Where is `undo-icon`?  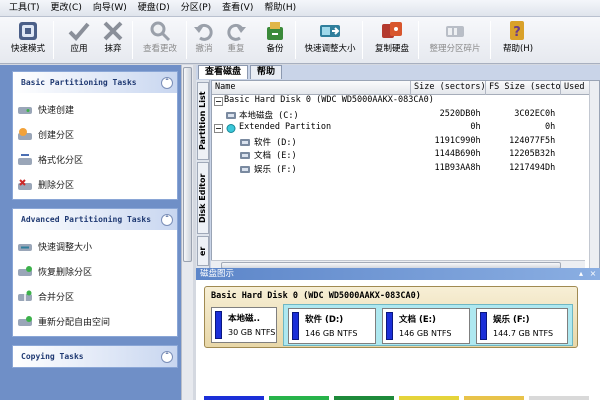
undo-icon is located at coordinates (203, 32).